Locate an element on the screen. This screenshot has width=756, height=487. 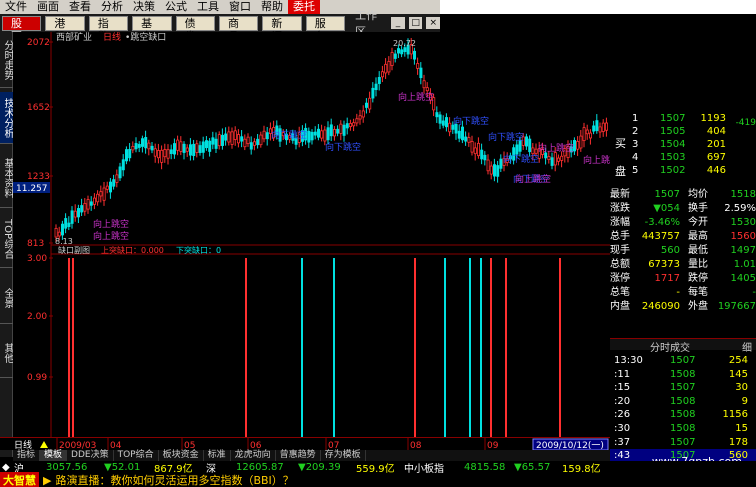
order-row: 5 1502 446 is located at coordinates (683, 170).